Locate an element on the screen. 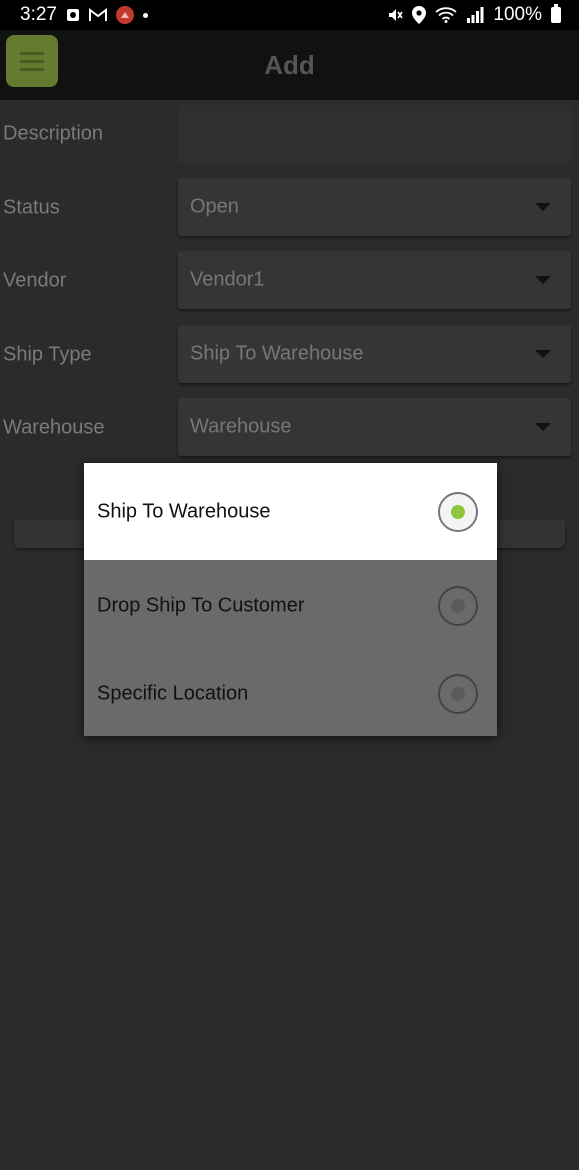 This screenshot has width=579, height=1170. menu-button is located at coordinates (32, 61).